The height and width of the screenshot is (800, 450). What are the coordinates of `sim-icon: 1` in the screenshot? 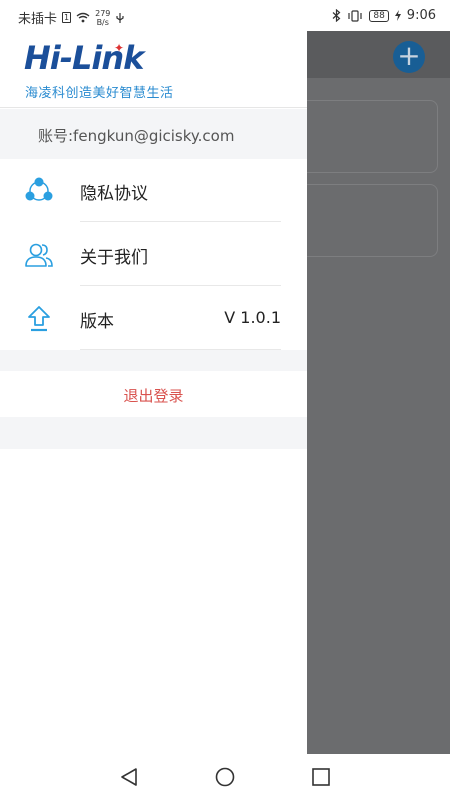 It's located at (67, 17).